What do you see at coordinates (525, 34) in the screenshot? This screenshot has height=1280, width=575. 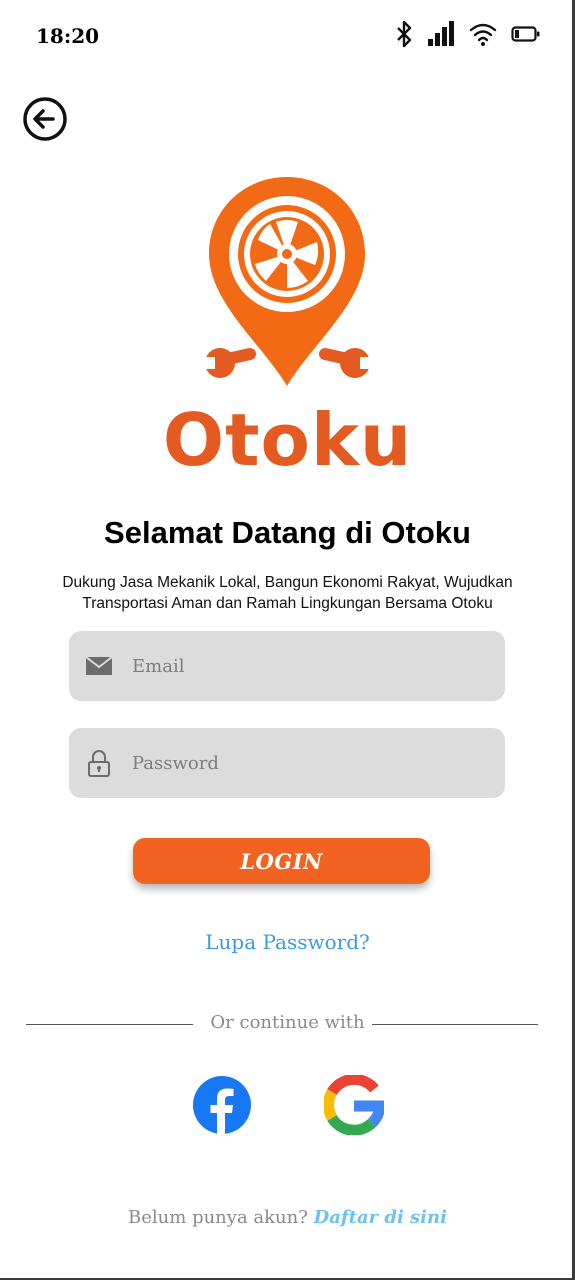 I see `battery-icon` at bounding box center [525, 34].